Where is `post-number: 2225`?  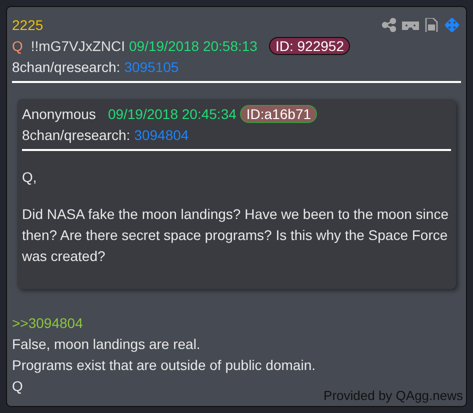 post-number: 2225 is located at coordinates (28, 24).